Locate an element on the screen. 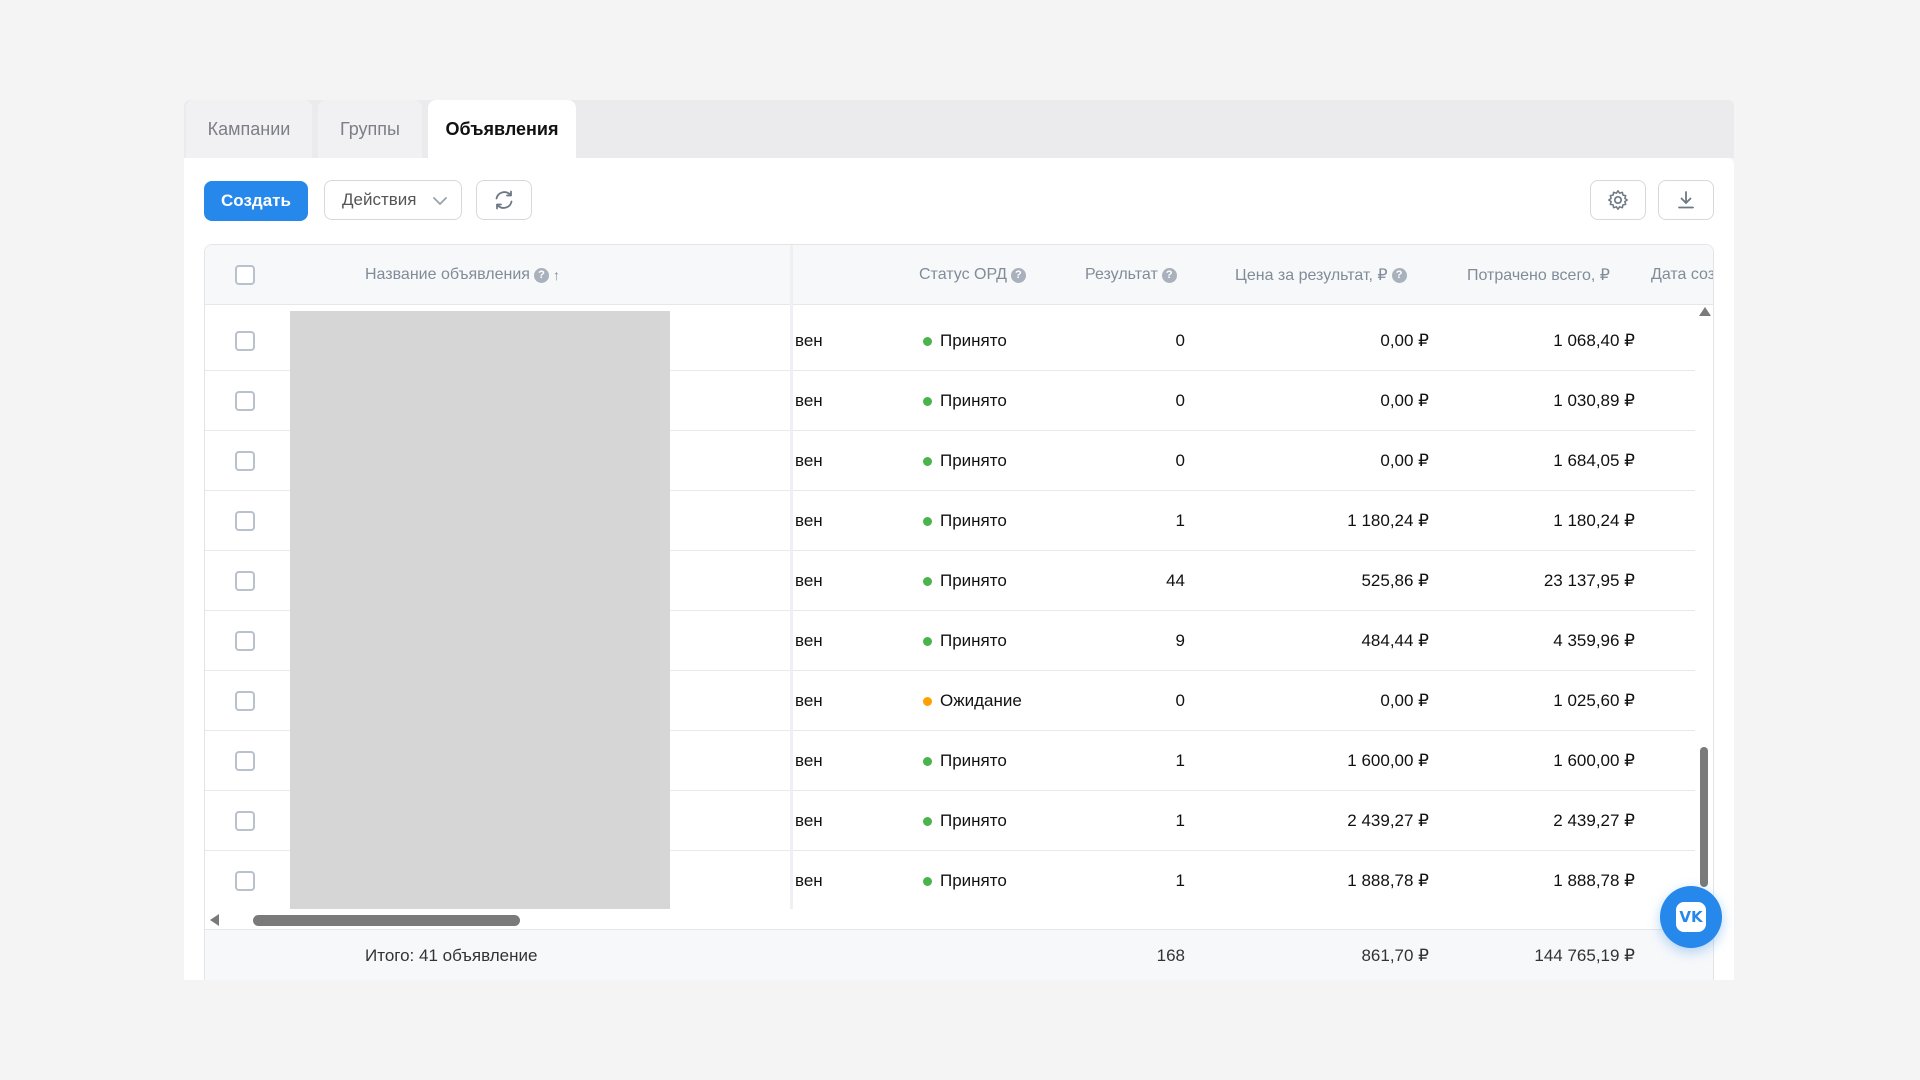  spent-cell: 1 684,05 ₽ is located at coordinates (1594, 460).